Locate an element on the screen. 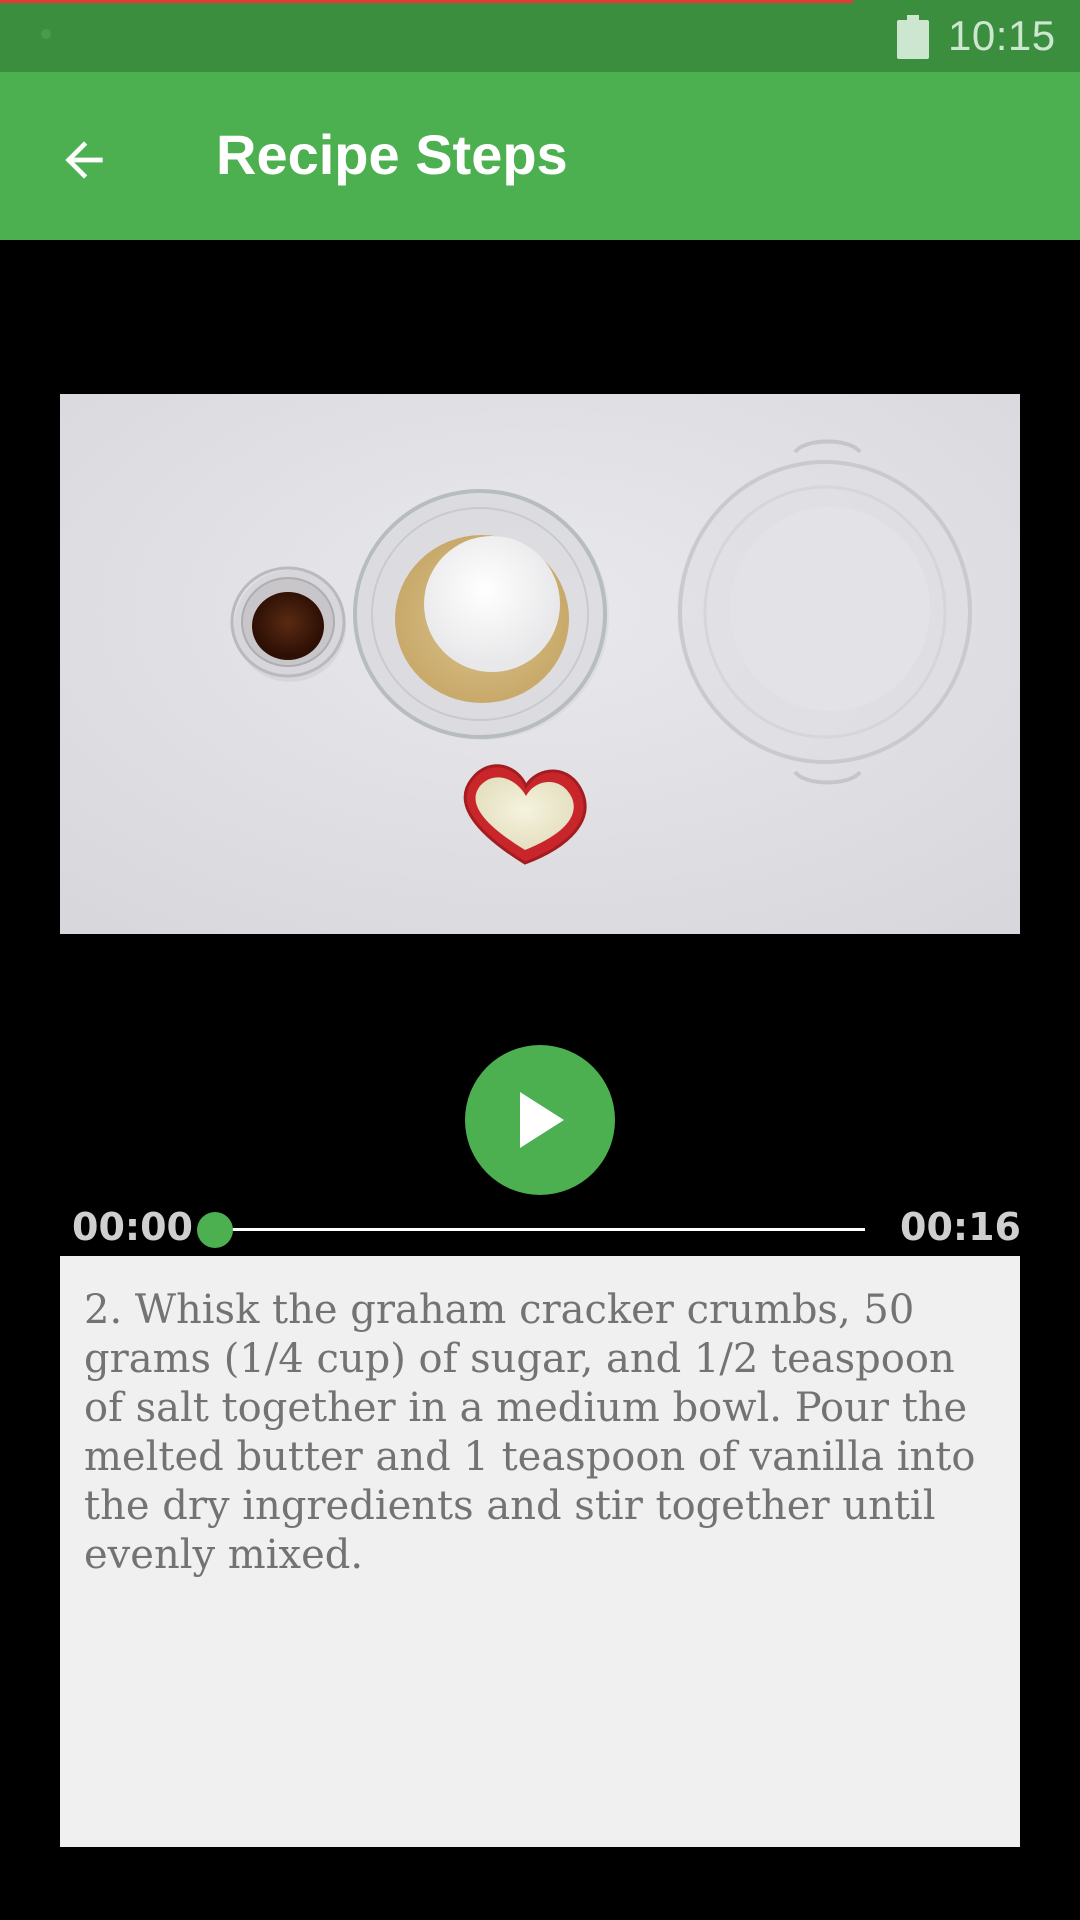 This screenshot has width=1080, height=1920. play-button is located at coordinates (540, 1120).